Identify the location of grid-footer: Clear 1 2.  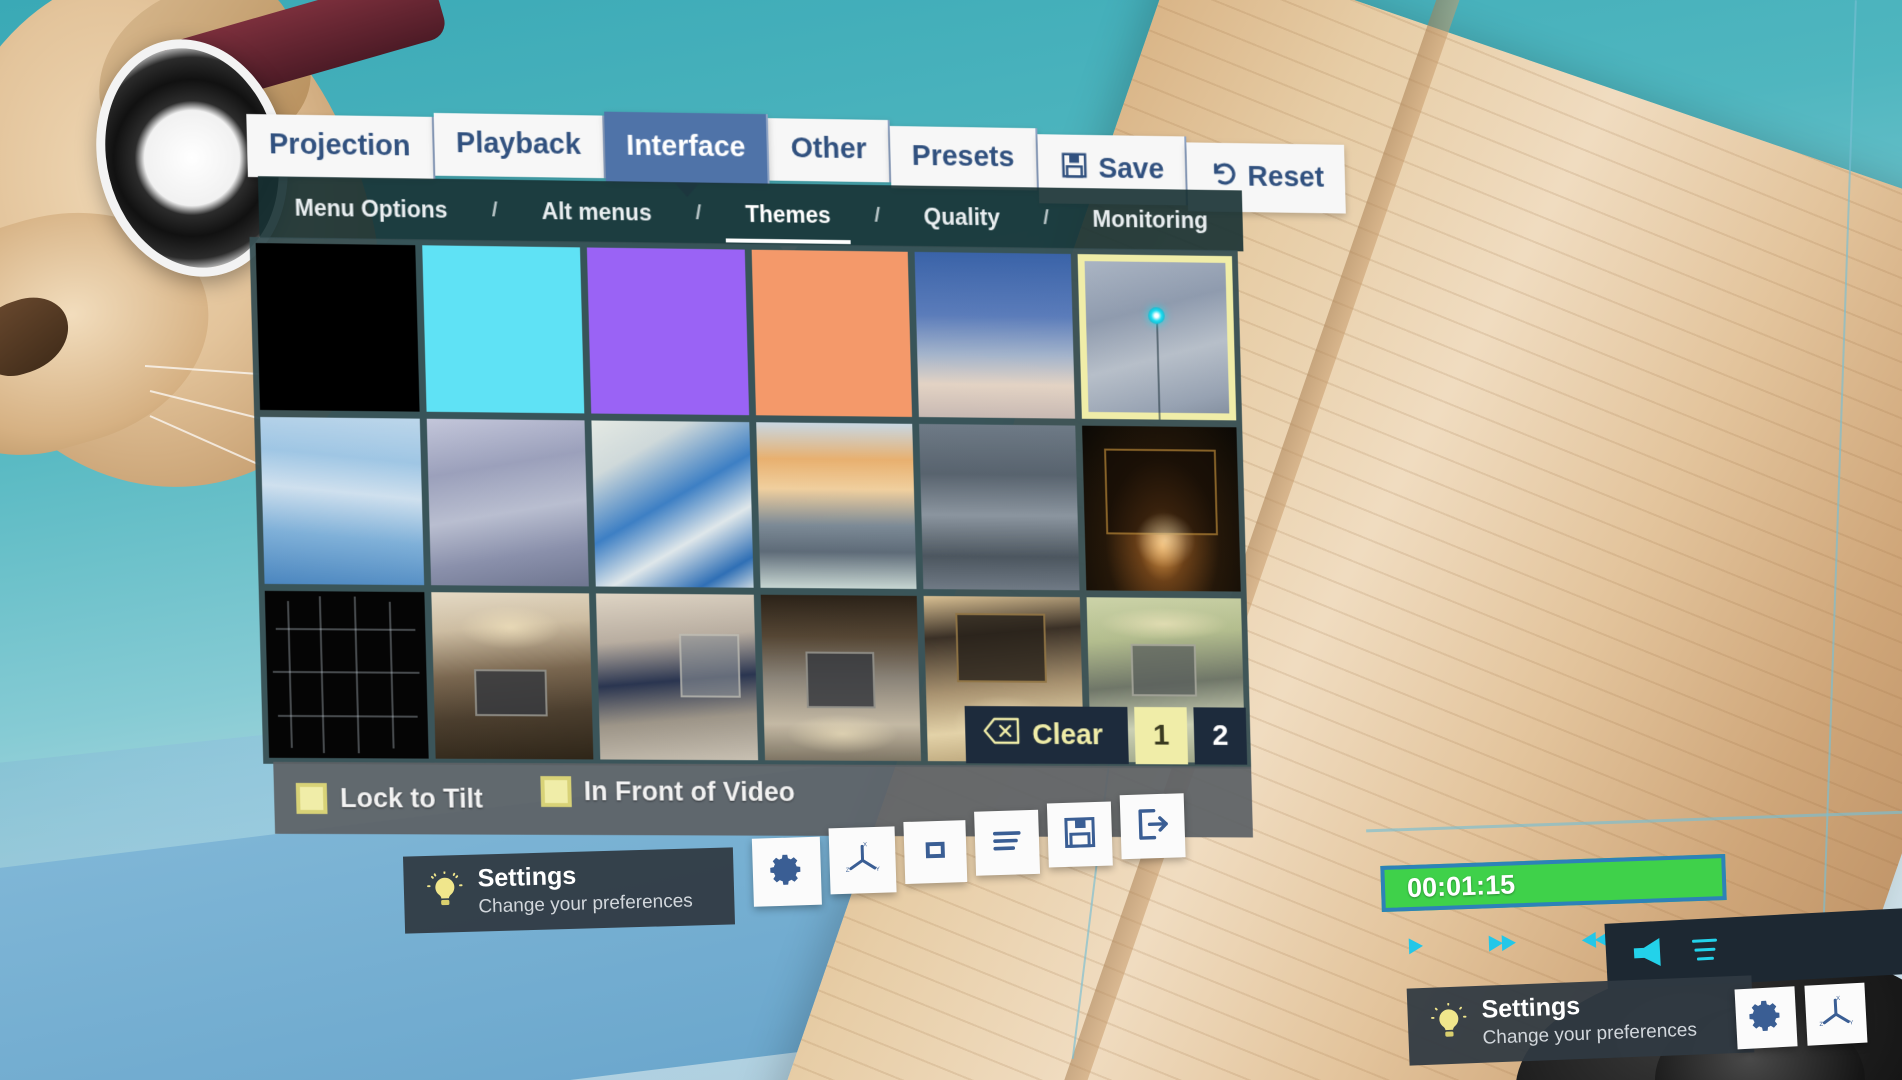
(1106, 735).